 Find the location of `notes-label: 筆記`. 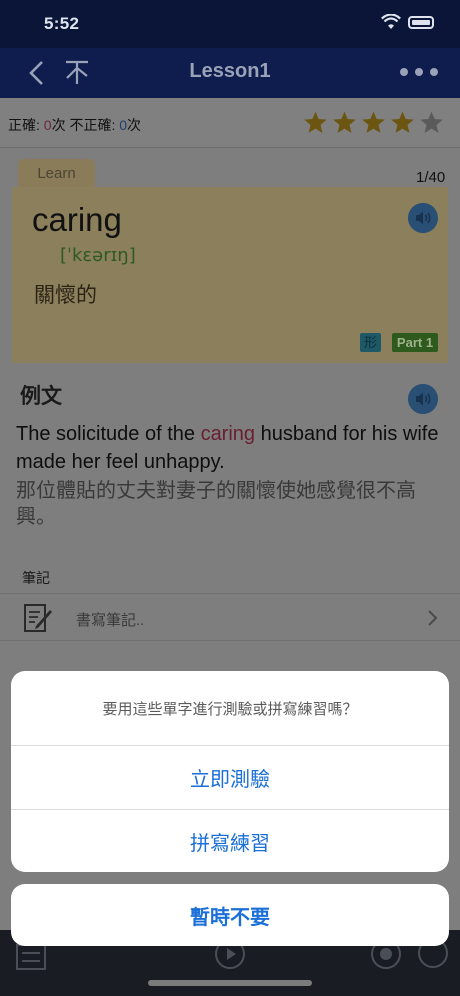

notes-label: 筆記 is located at coordinates (36, 578).